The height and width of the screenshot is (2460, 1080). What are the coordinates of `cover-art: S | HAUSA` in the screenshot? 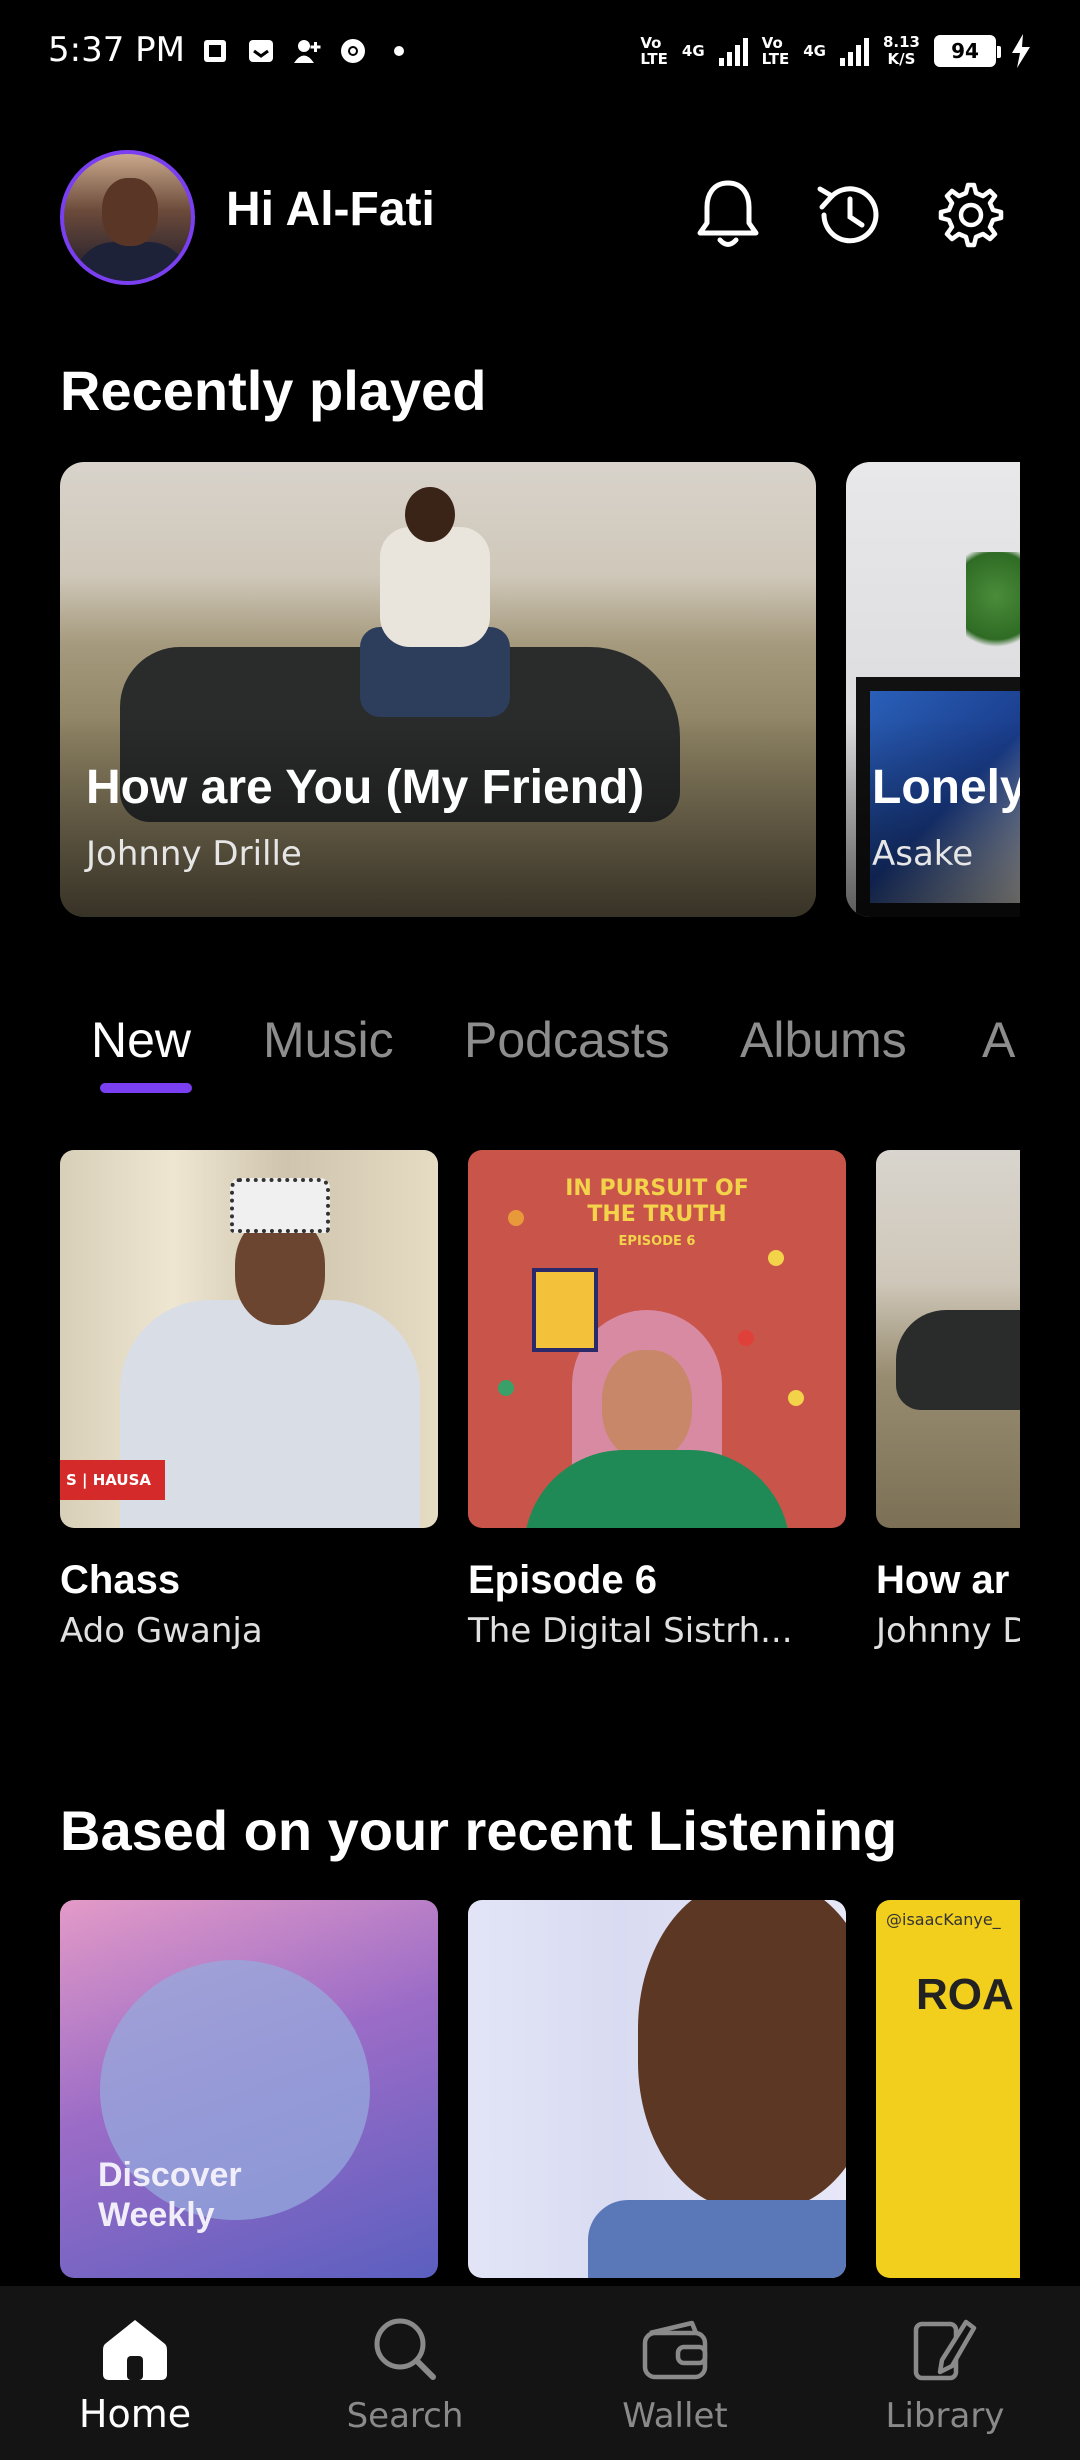 It's located at (249, 1339).